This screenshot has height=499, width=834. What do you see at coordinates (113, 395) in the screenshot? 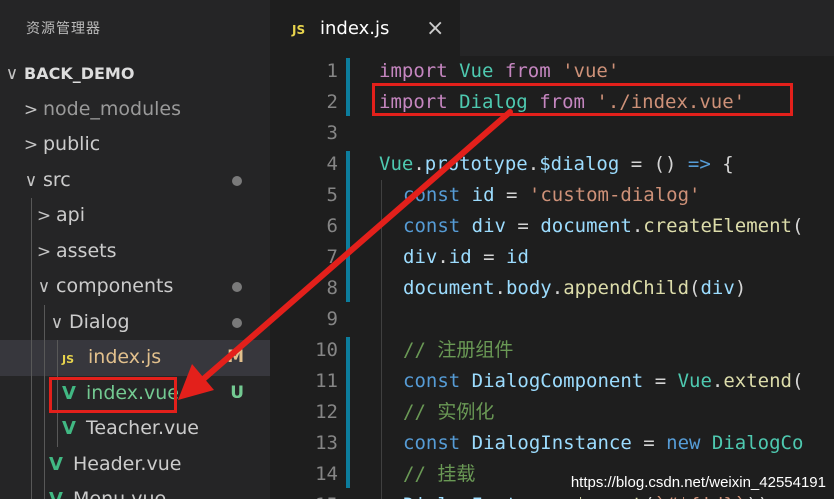
I see `highlight-box-index-vue` at bounding box center [113, 395].